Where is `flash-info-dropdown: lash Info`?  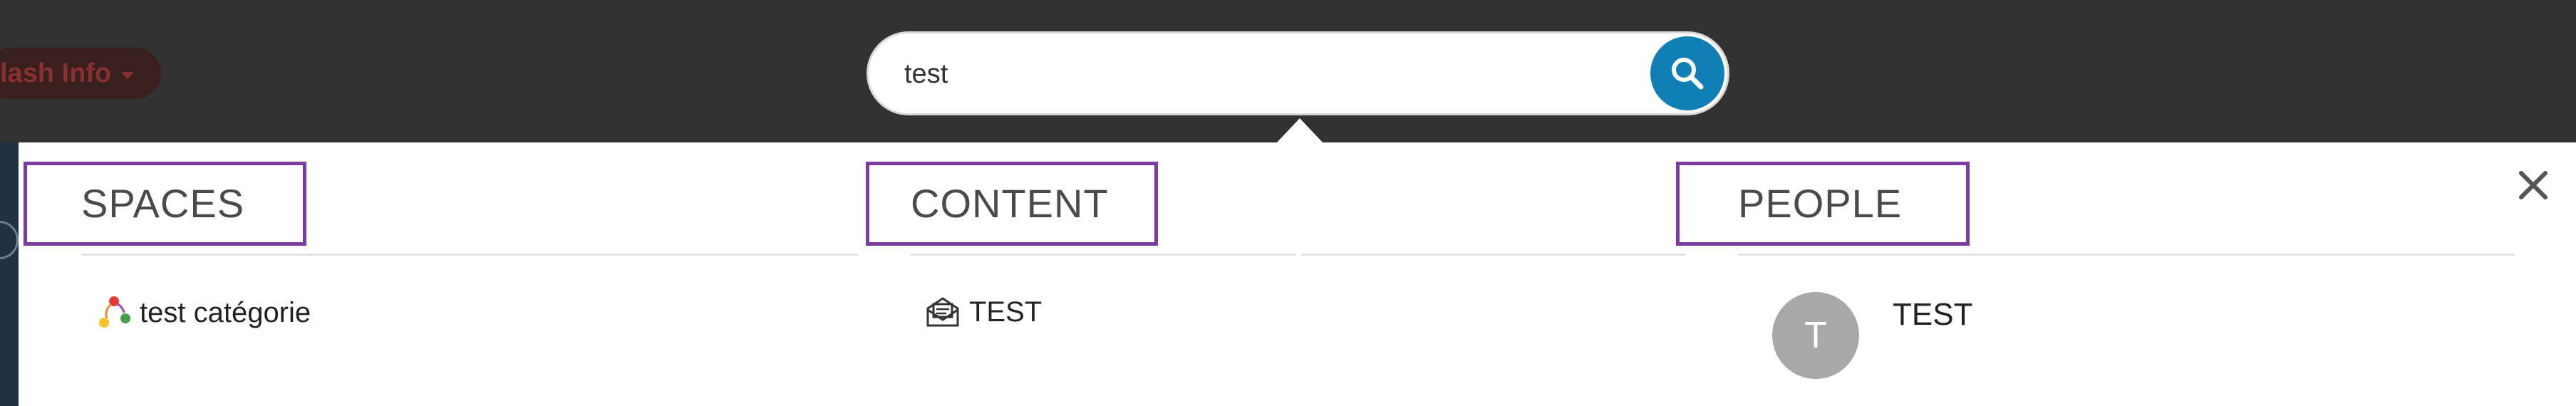
flash-info-dropdown: lash Info is located at coordinates (81, 73).